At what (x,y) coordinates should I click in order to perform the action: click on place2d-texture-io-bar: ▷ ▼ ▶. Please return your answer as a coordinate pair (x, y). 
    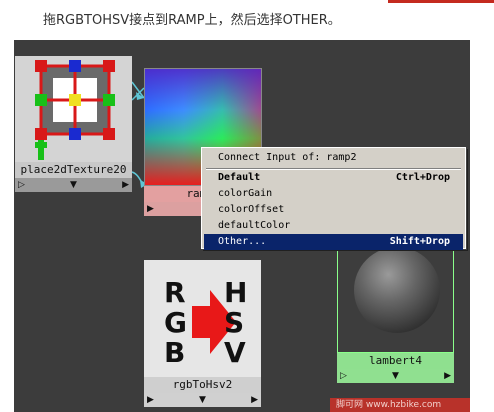
    Looking at the image, I should click on (73, 185).